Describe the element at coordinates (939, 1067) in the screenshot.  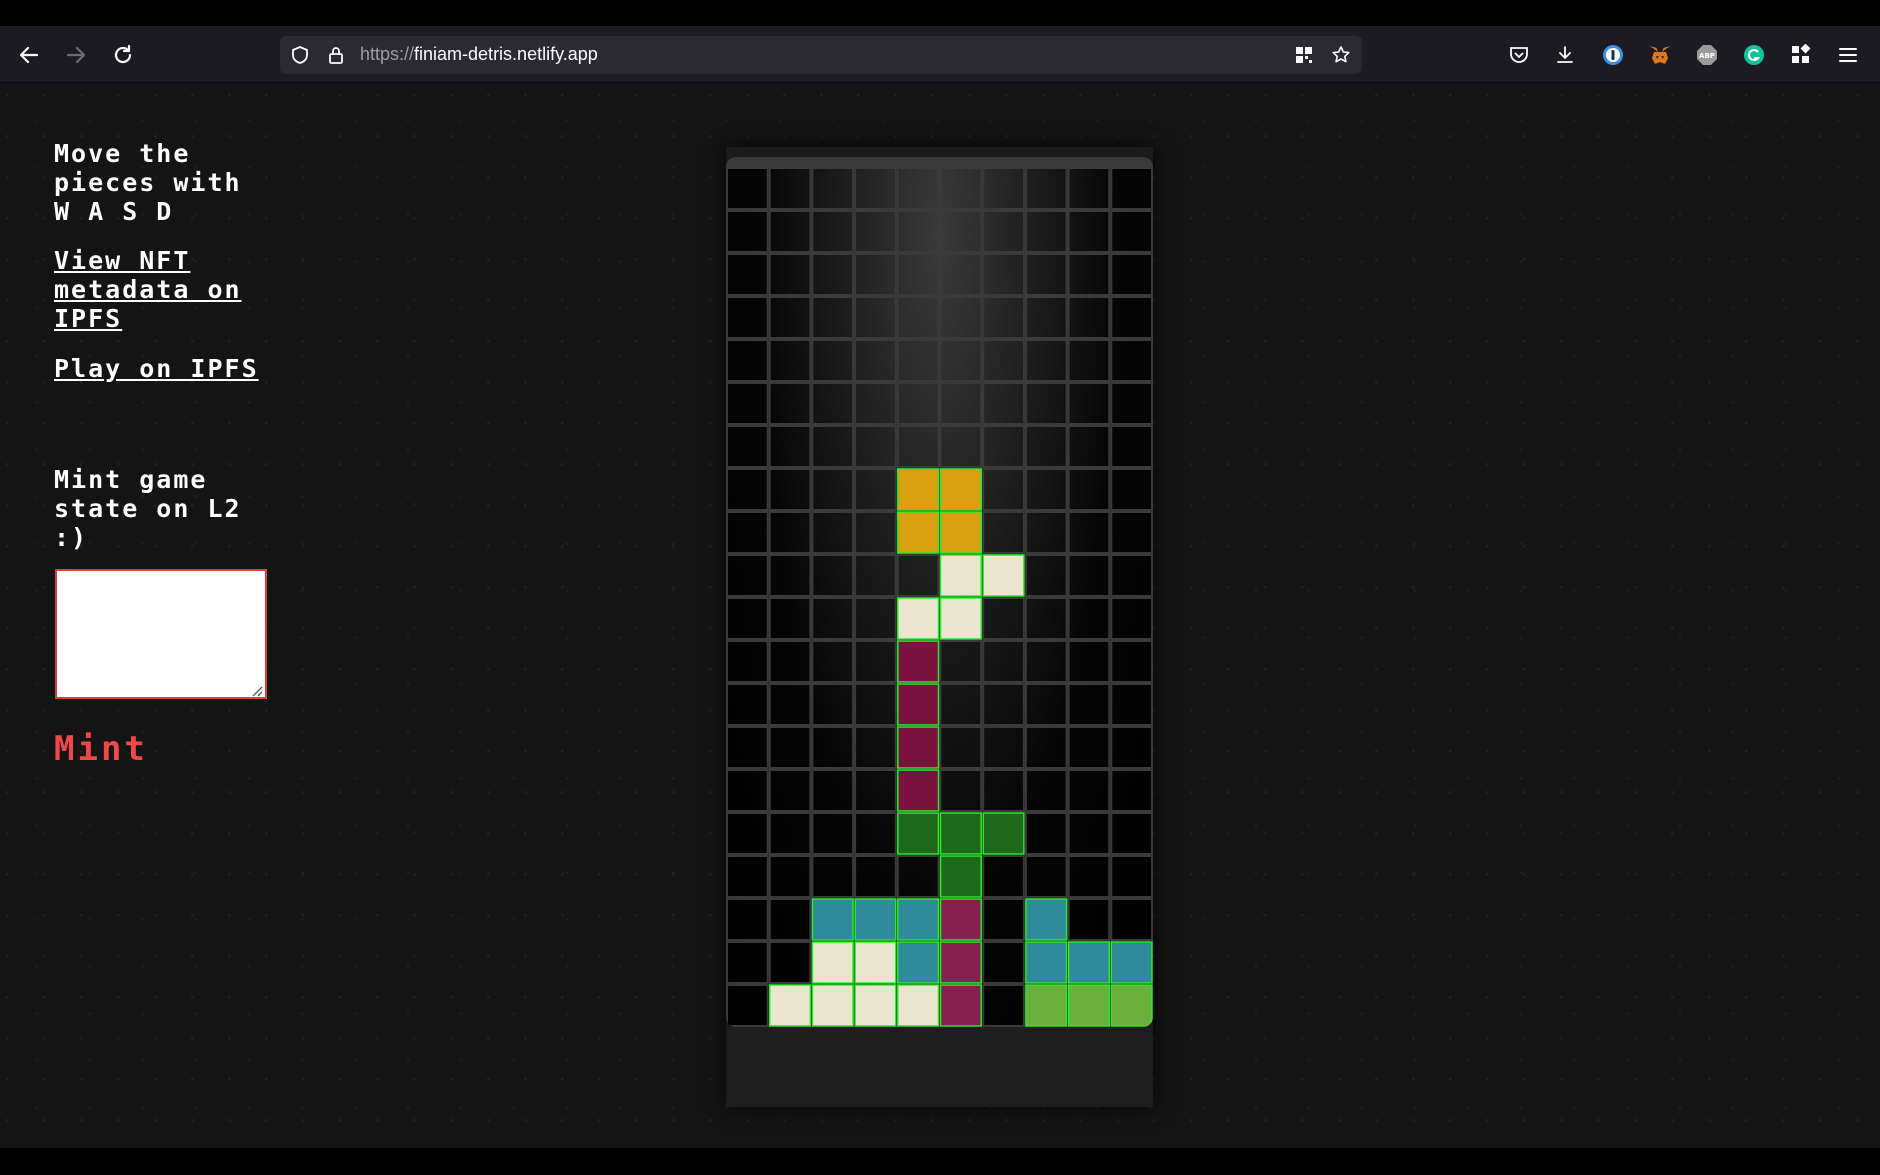
I see `board-footer` at that location.